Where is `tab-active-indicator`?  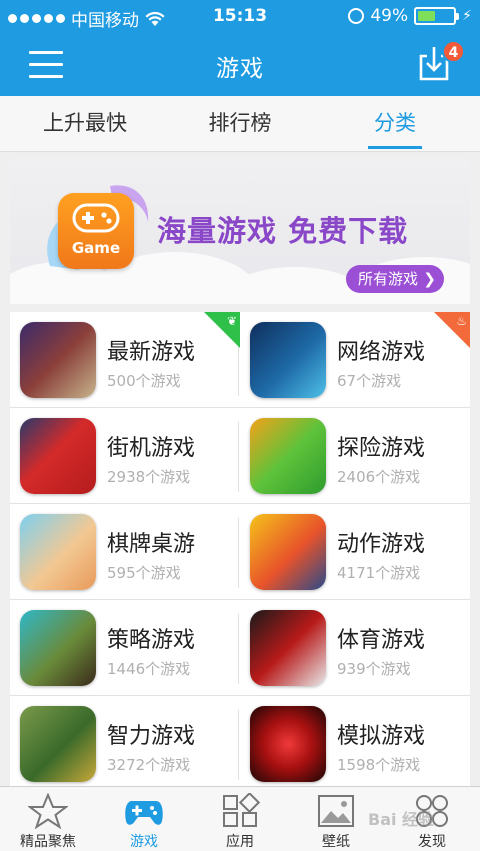 tab-active-indicator is located at coordinates (395, 147).